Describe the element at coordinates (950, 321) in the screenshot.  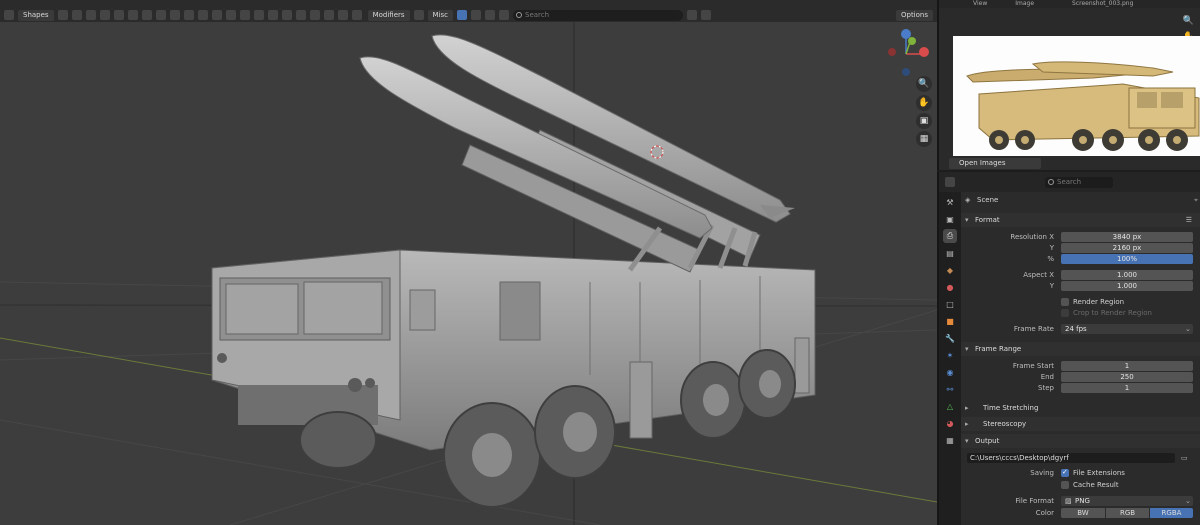
I see `object-tab-icon: ■` at that location.